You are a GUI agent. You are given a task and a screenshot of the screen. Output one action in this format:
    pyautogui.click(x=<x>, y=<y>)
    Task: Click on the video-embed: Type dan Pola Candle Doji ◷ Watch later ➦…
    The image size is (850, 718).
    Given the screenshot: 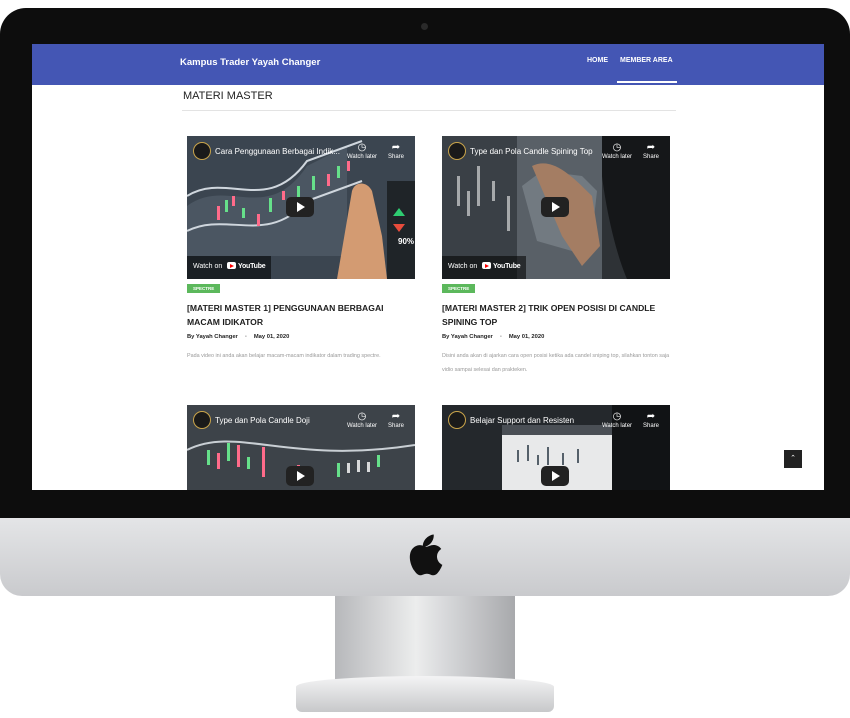 What is the action you would take?
    pyautogui.click(x=301, y=447)
    